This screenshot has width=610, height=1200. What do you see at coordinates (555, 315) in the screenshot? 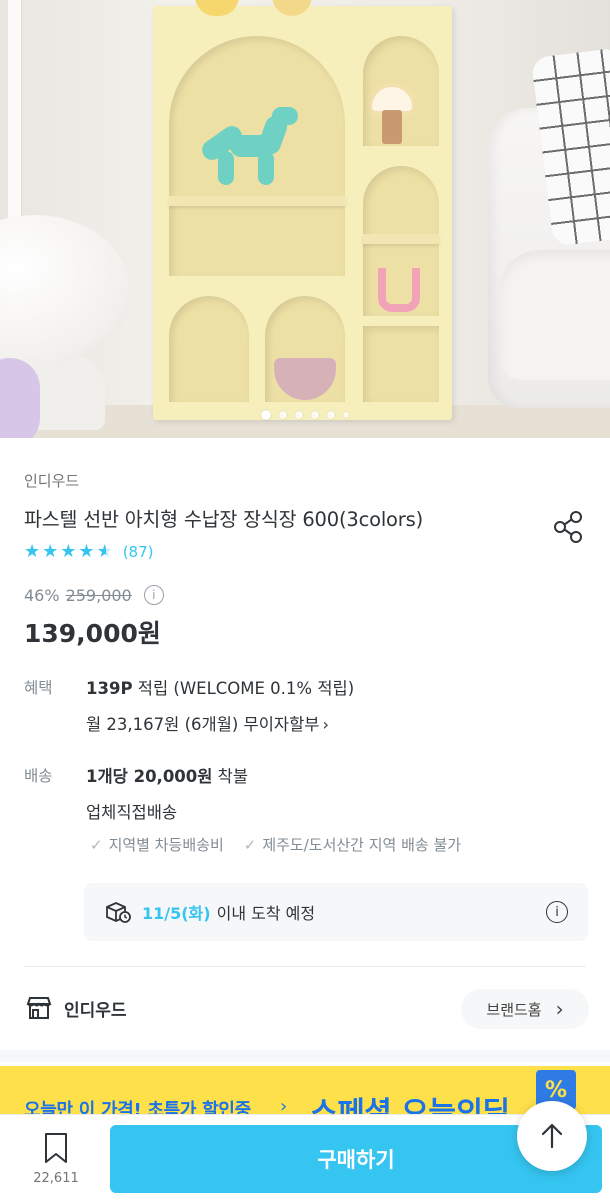
I see `sofa-seat` at bounding box center [555, 315].